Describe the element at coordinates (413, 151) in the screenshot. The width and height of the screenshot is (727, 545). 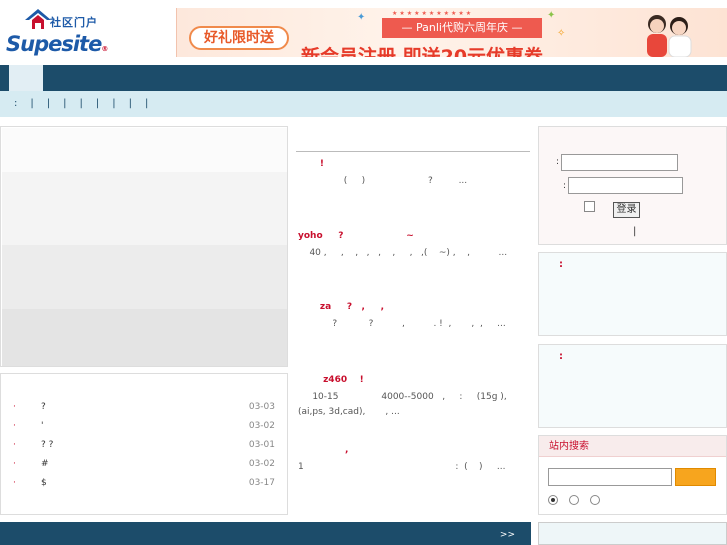
I see `divider` at that location.